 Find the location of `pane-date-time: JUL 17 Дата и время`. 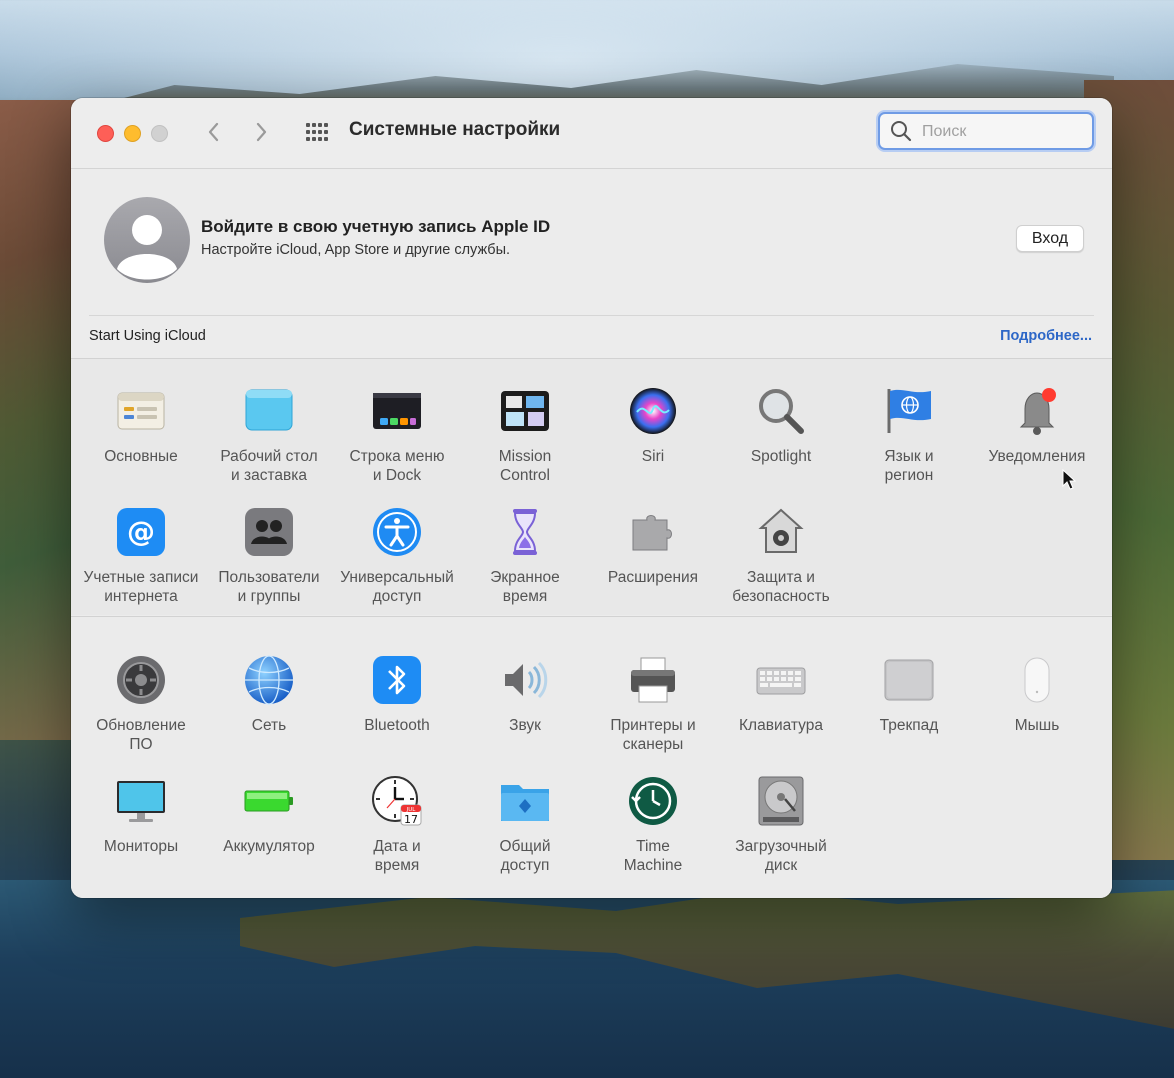

pane-date-time: JUL 17 Дата и время is located at coordinates (397, 830).